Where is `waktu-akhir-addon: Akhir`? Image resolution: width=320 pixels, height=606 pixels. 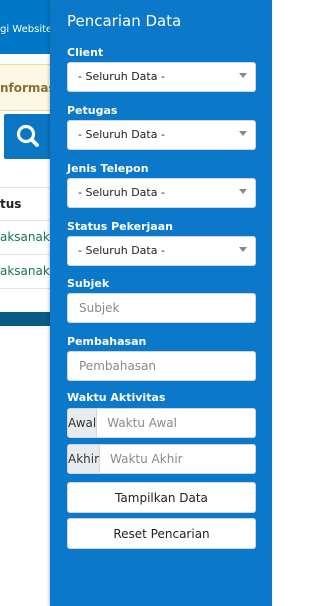
waktu-akhir-addon: Akhir is located at coordinates (84, 459).